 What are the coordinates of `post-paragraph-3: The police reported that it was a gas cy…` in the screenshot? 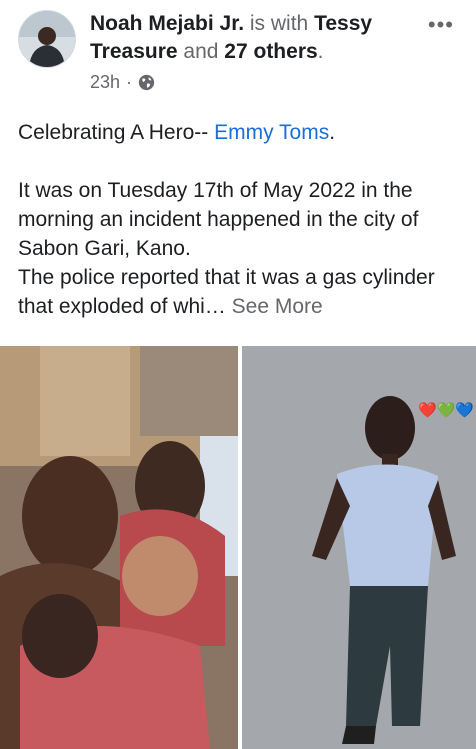 It's located at (241, 292).